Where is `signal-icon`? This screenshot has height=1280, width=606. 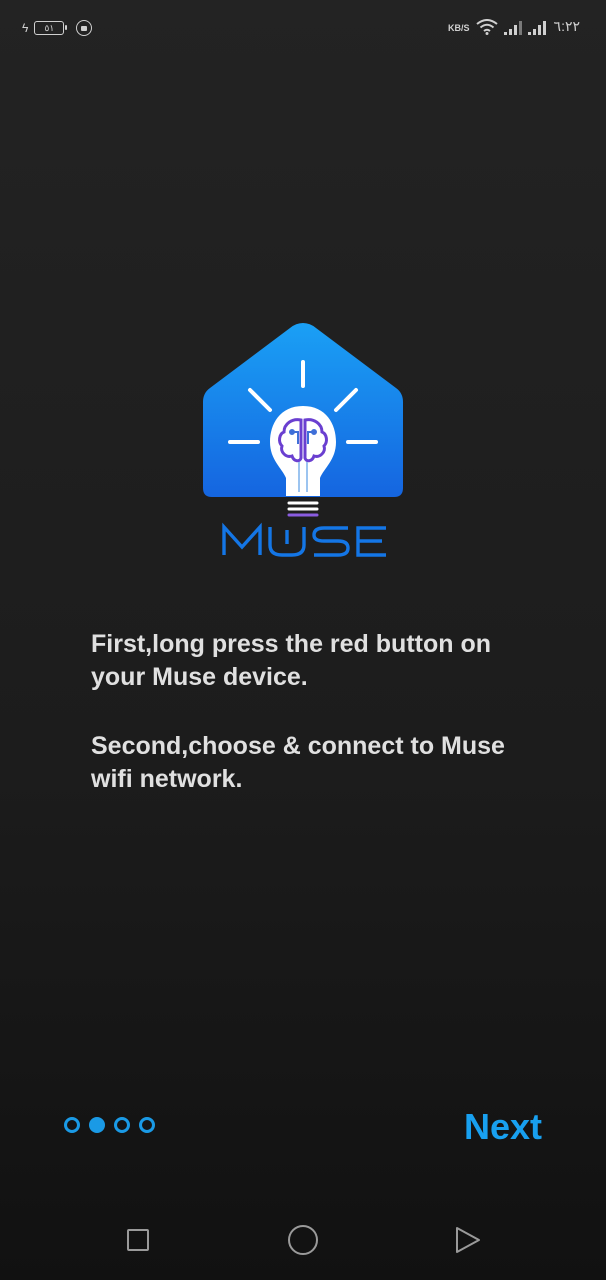
signal-icon is located at coordinates (512, 28).